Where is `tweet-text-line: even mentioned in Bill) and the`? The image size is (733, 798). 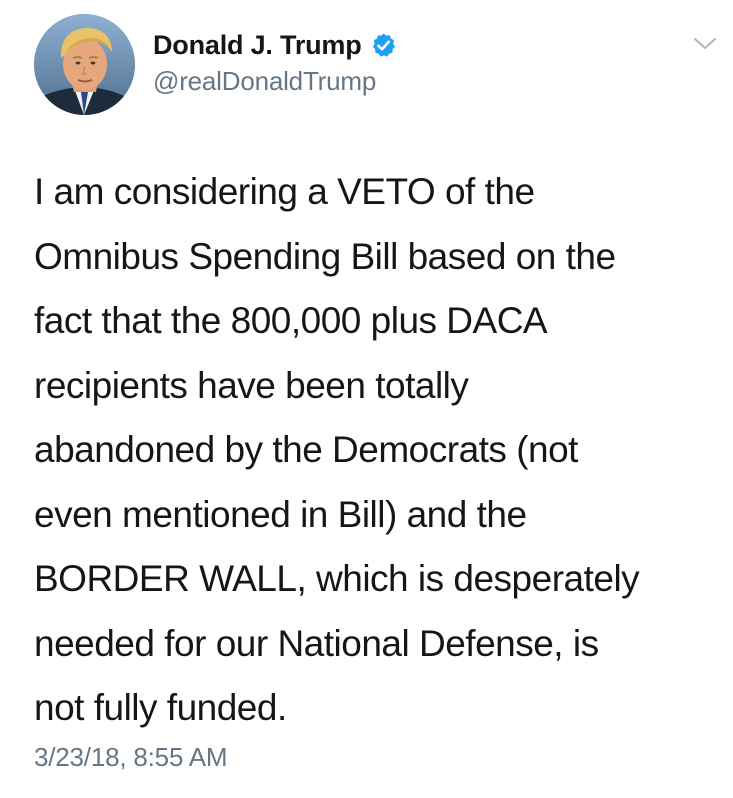
tweet-text-line: even mentioned in Bill) and the is located at coordinates (280, 514).